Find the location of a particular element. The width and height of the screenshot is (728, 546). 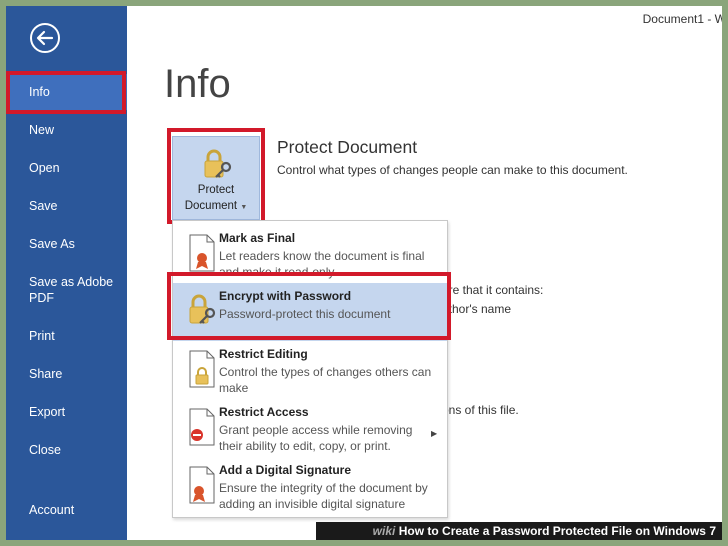

sidebar-item-label: Save as Adobe PDF is located at coordinates (71, 290).